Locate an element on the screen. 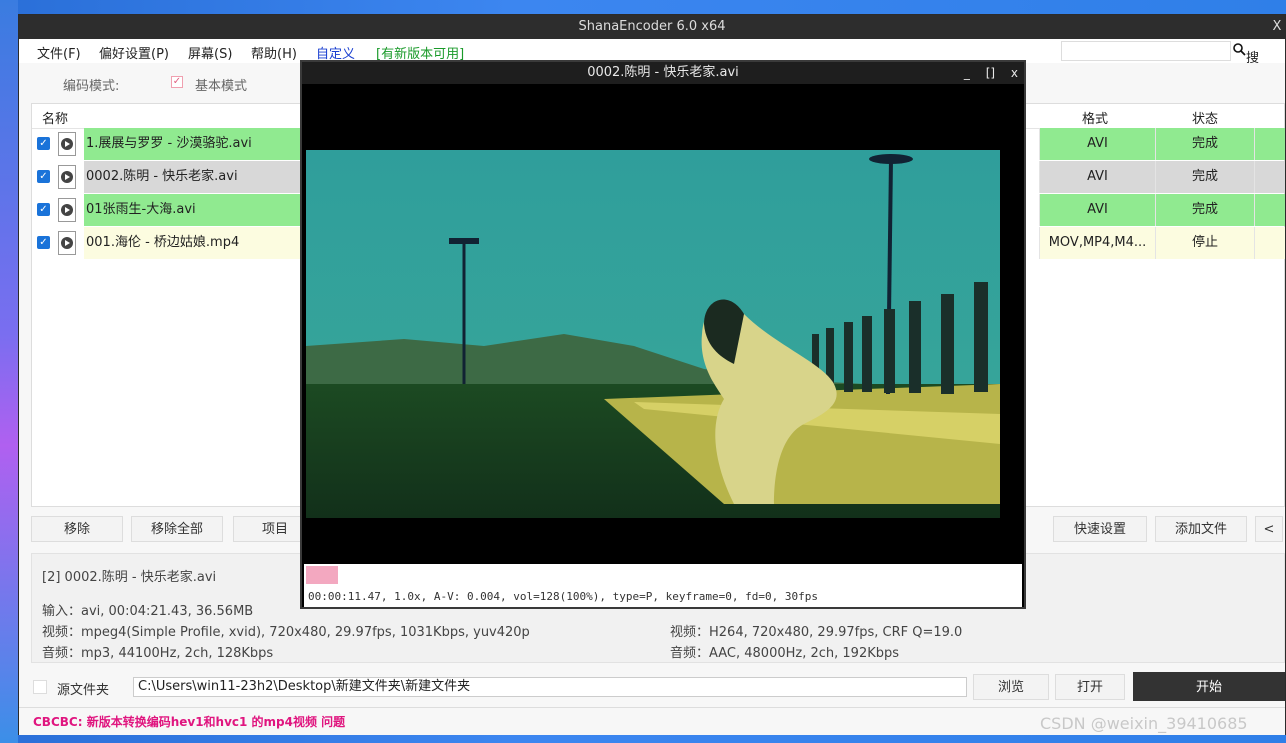 The image size is (1286, 743). source-folder-checkbox is located at coordinates (40, 687).